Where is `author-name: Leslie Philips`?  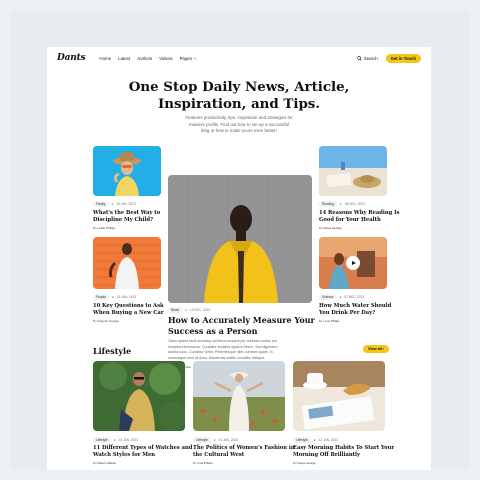 author-name: Leslie Philips is located at coordinates (106, 228).